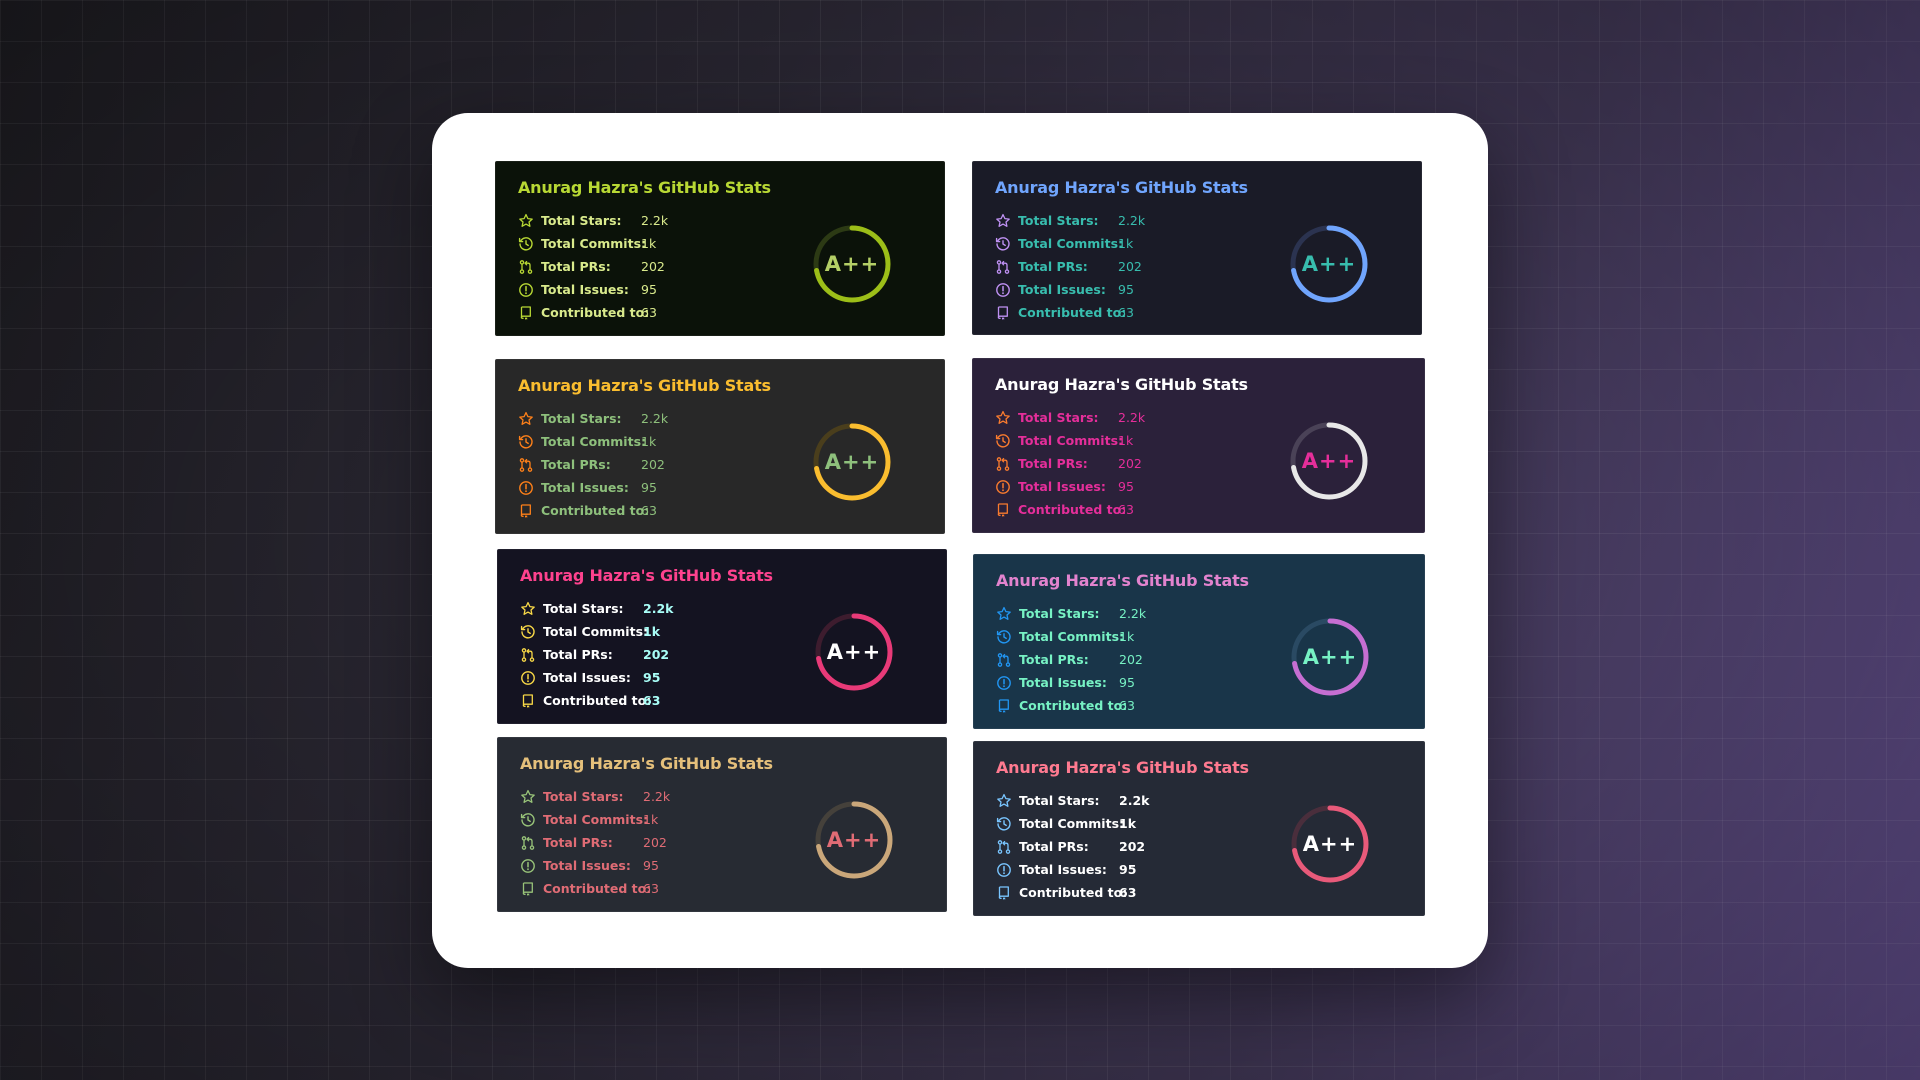  I want to click on stat-row: Contributed to: 63, so click(1065, 705).